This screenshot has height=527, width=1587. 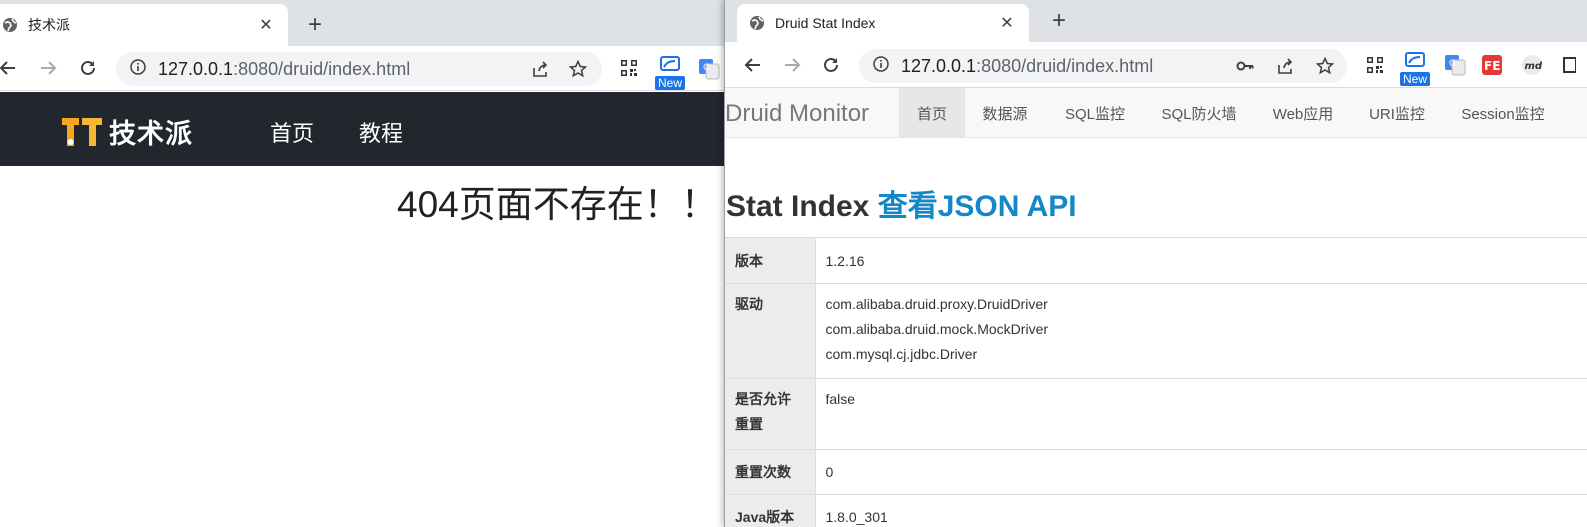 I want to click on value-line: false, so click(x=840, y=399).